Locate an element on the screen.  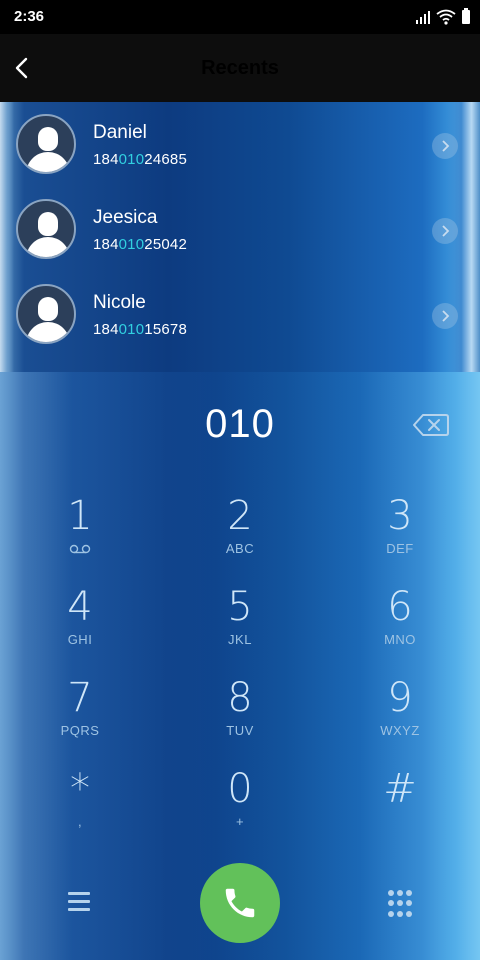
backspace-icon is located at coordinates (431, 425).